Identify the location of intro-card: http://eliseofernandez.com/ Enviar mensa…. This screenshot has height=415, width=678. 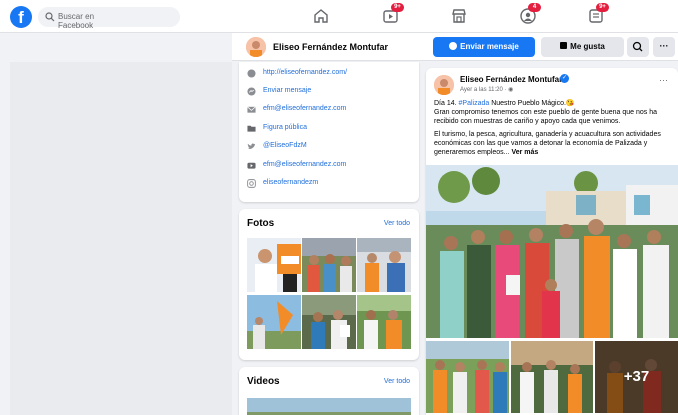
(329, 132).